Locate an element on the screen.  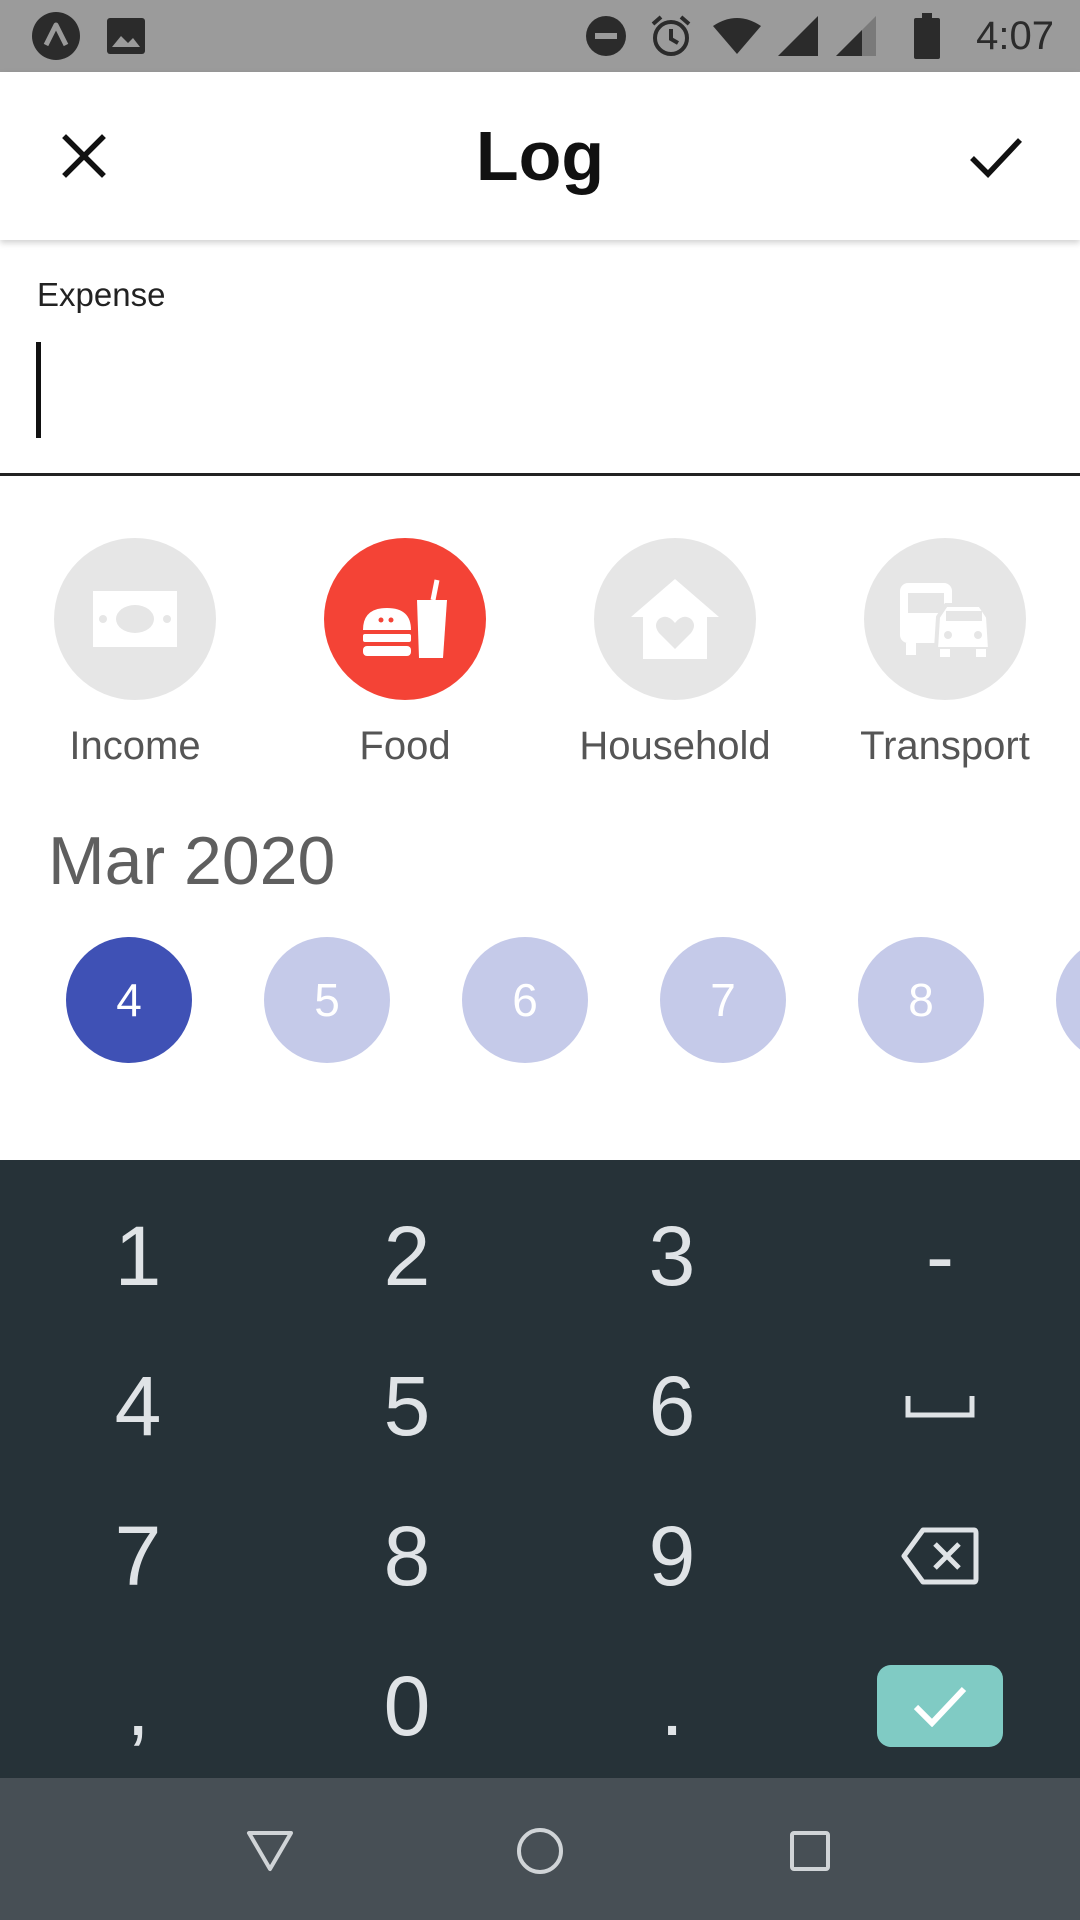
date-chip-4: 4 is located at coordinates (129, 1000).